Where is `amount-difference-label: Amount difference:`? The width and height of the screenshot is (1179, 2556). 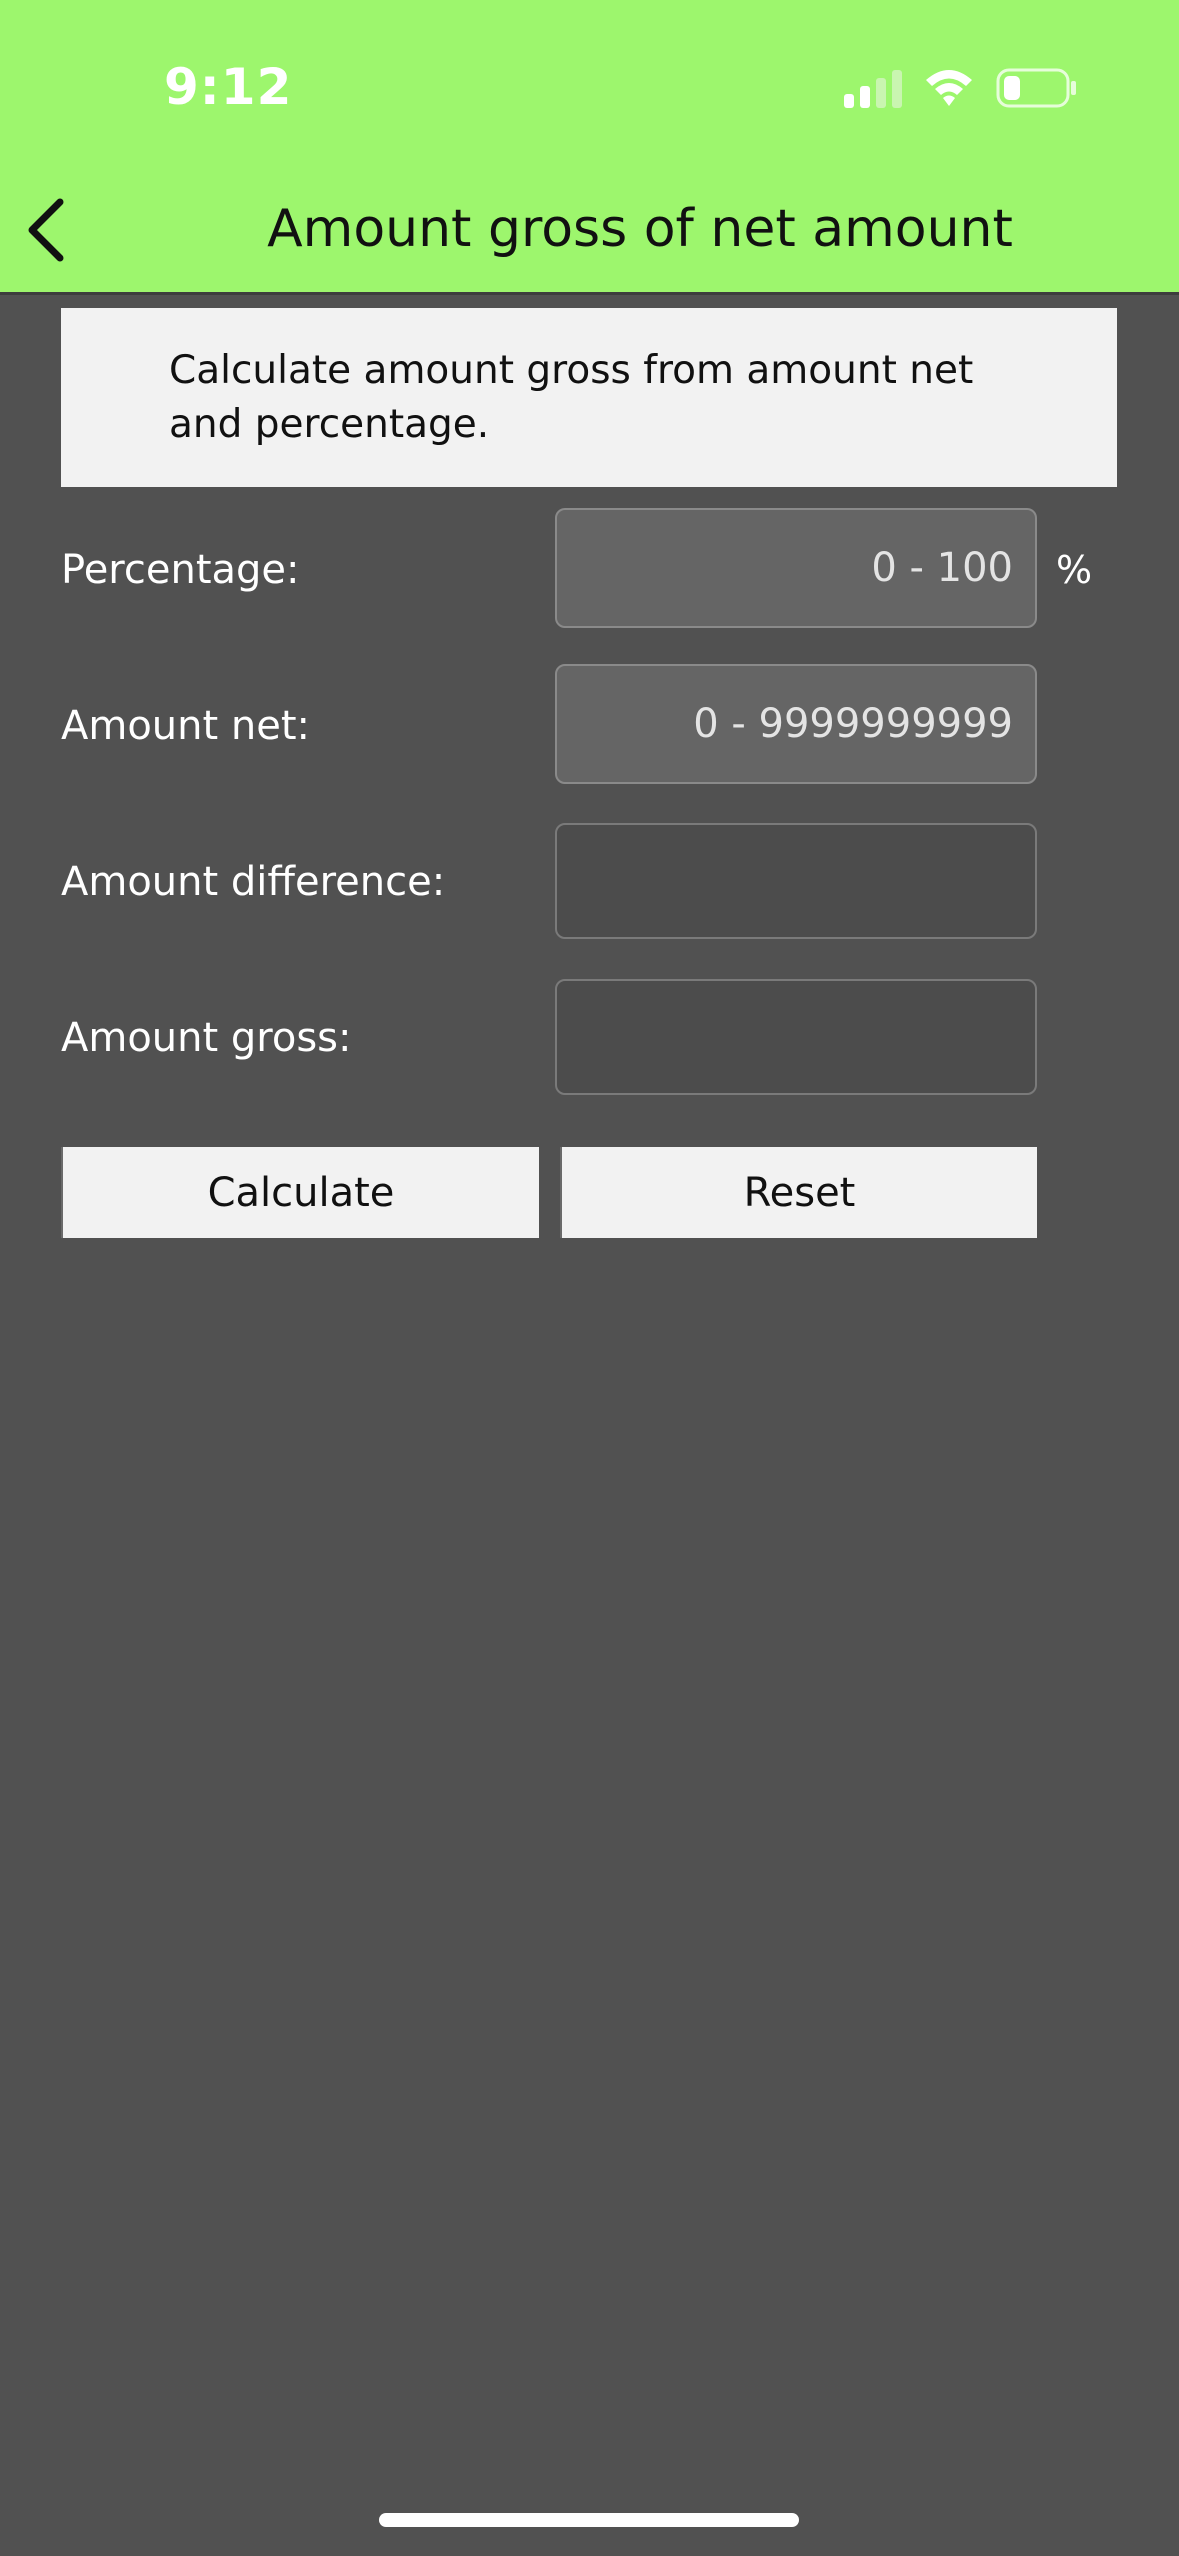
amount-difference-label: Amount difference: is located at coordinates (253, 882).